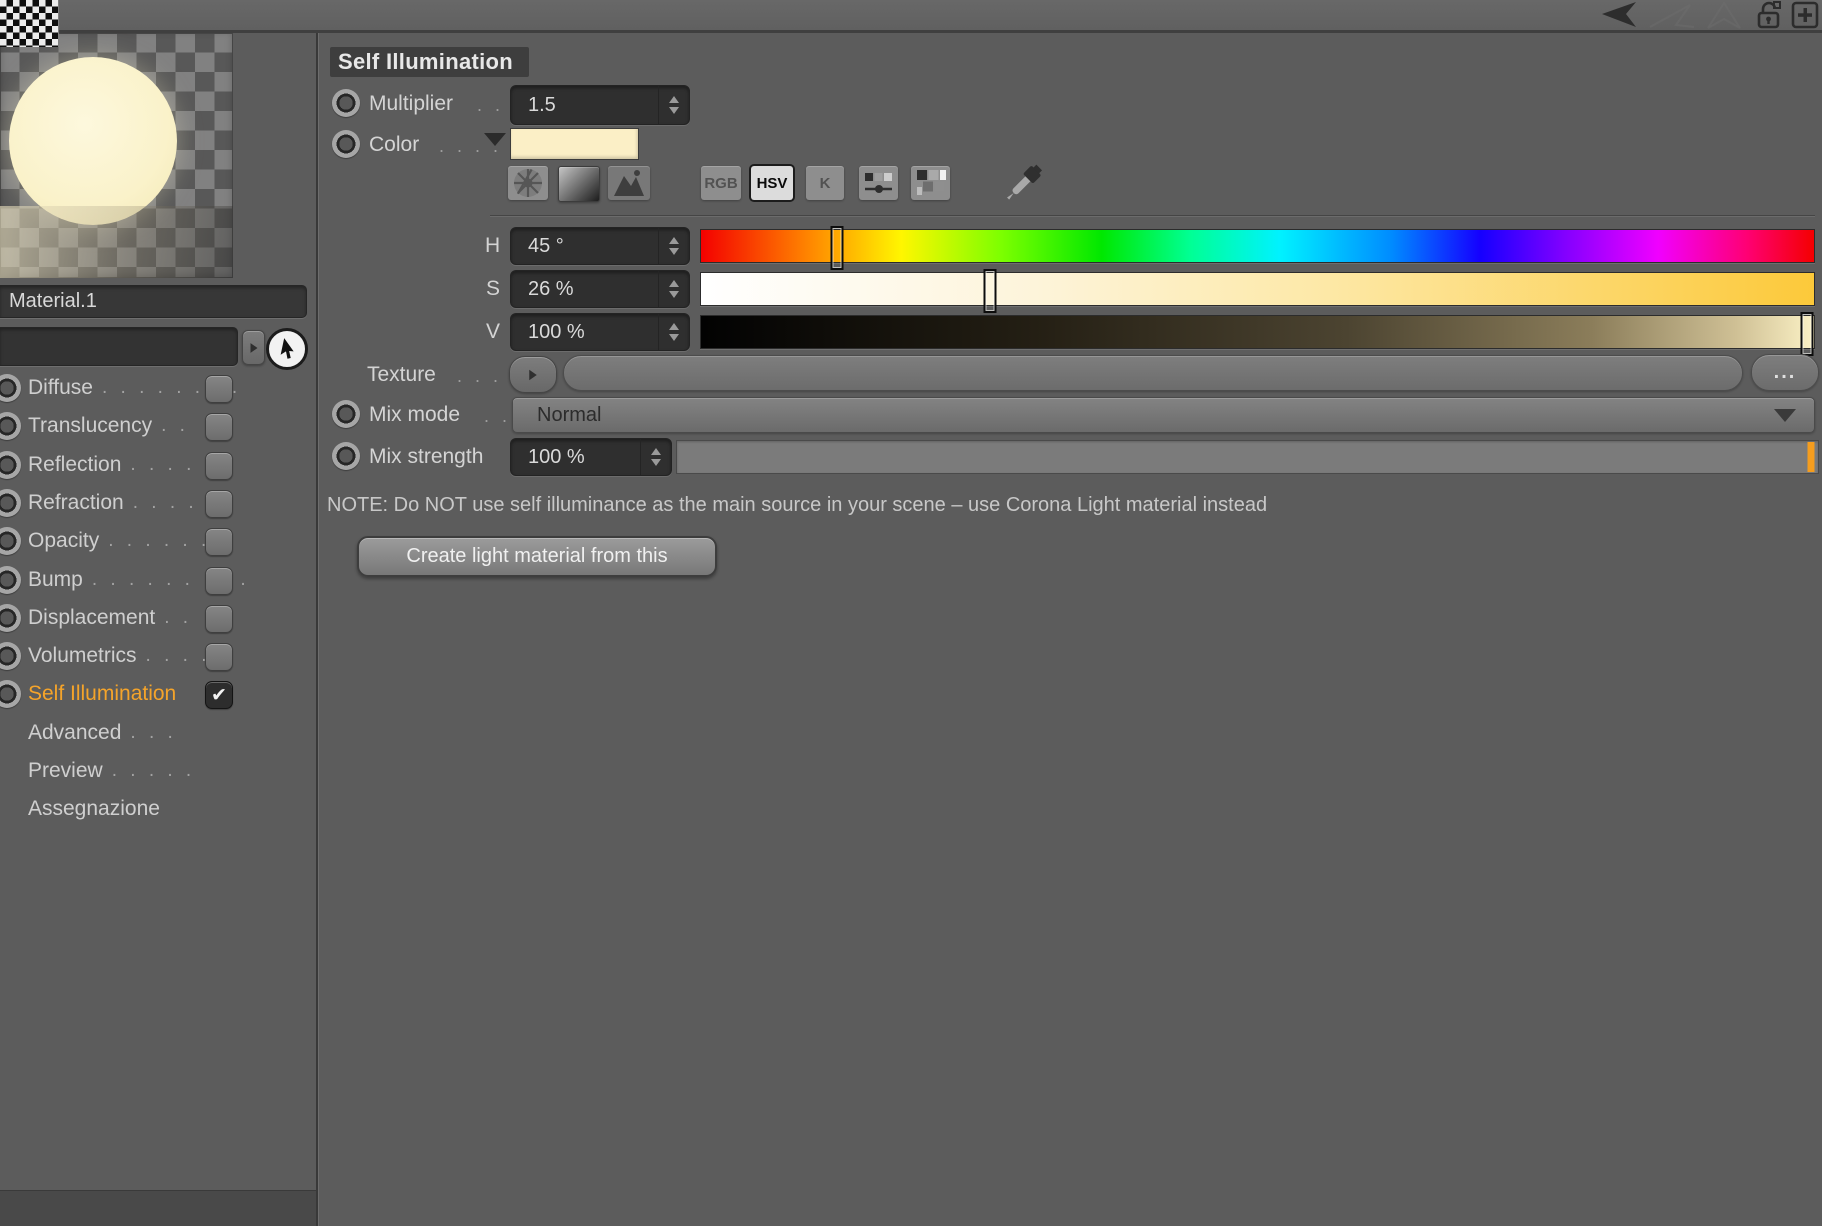  I want to click on hsv-mode-button: HSV, so click(772, 183).